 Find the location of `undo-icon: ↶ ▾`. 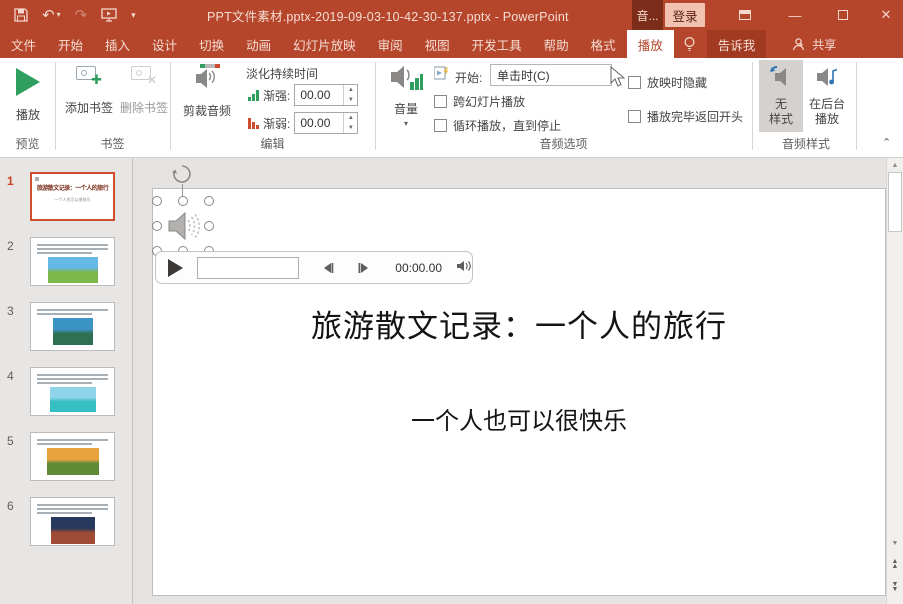

undo-icon: ↶ ▾ is located at coordinates (51, 15).